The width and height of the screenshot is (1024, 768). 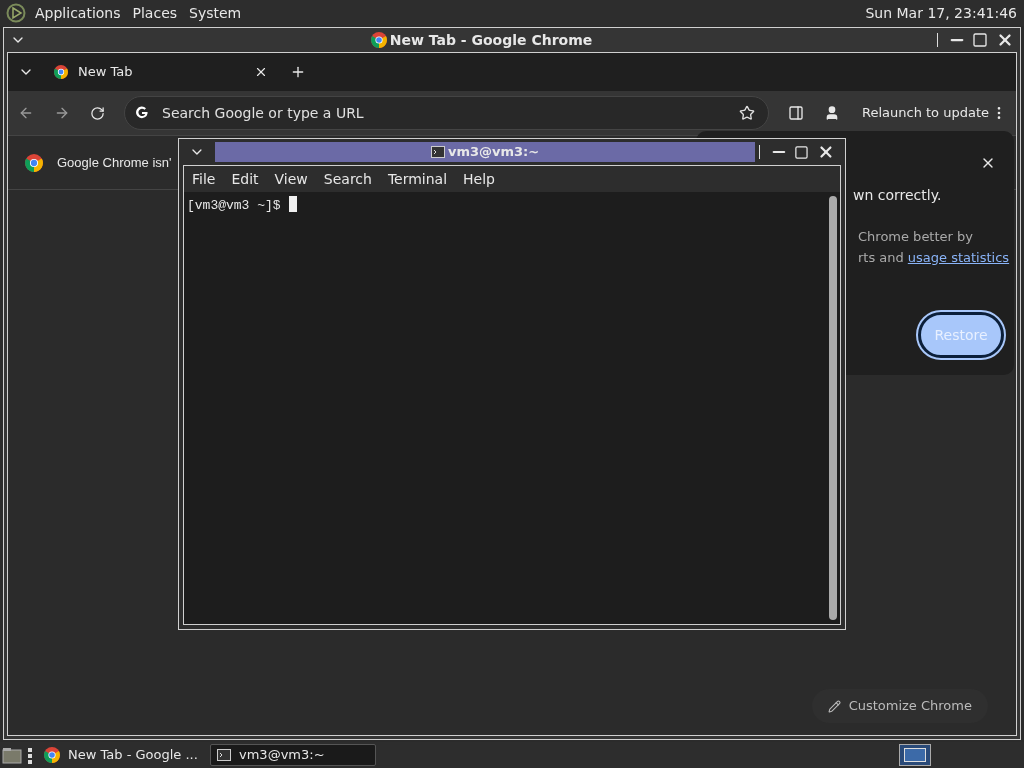 I want to click on distro-logo-icon, so click(x=16, y=13).